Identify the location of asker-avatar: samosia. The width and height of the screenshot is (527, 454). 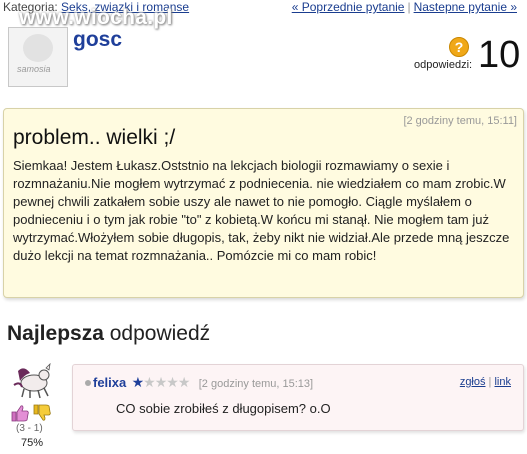
(38, 57).